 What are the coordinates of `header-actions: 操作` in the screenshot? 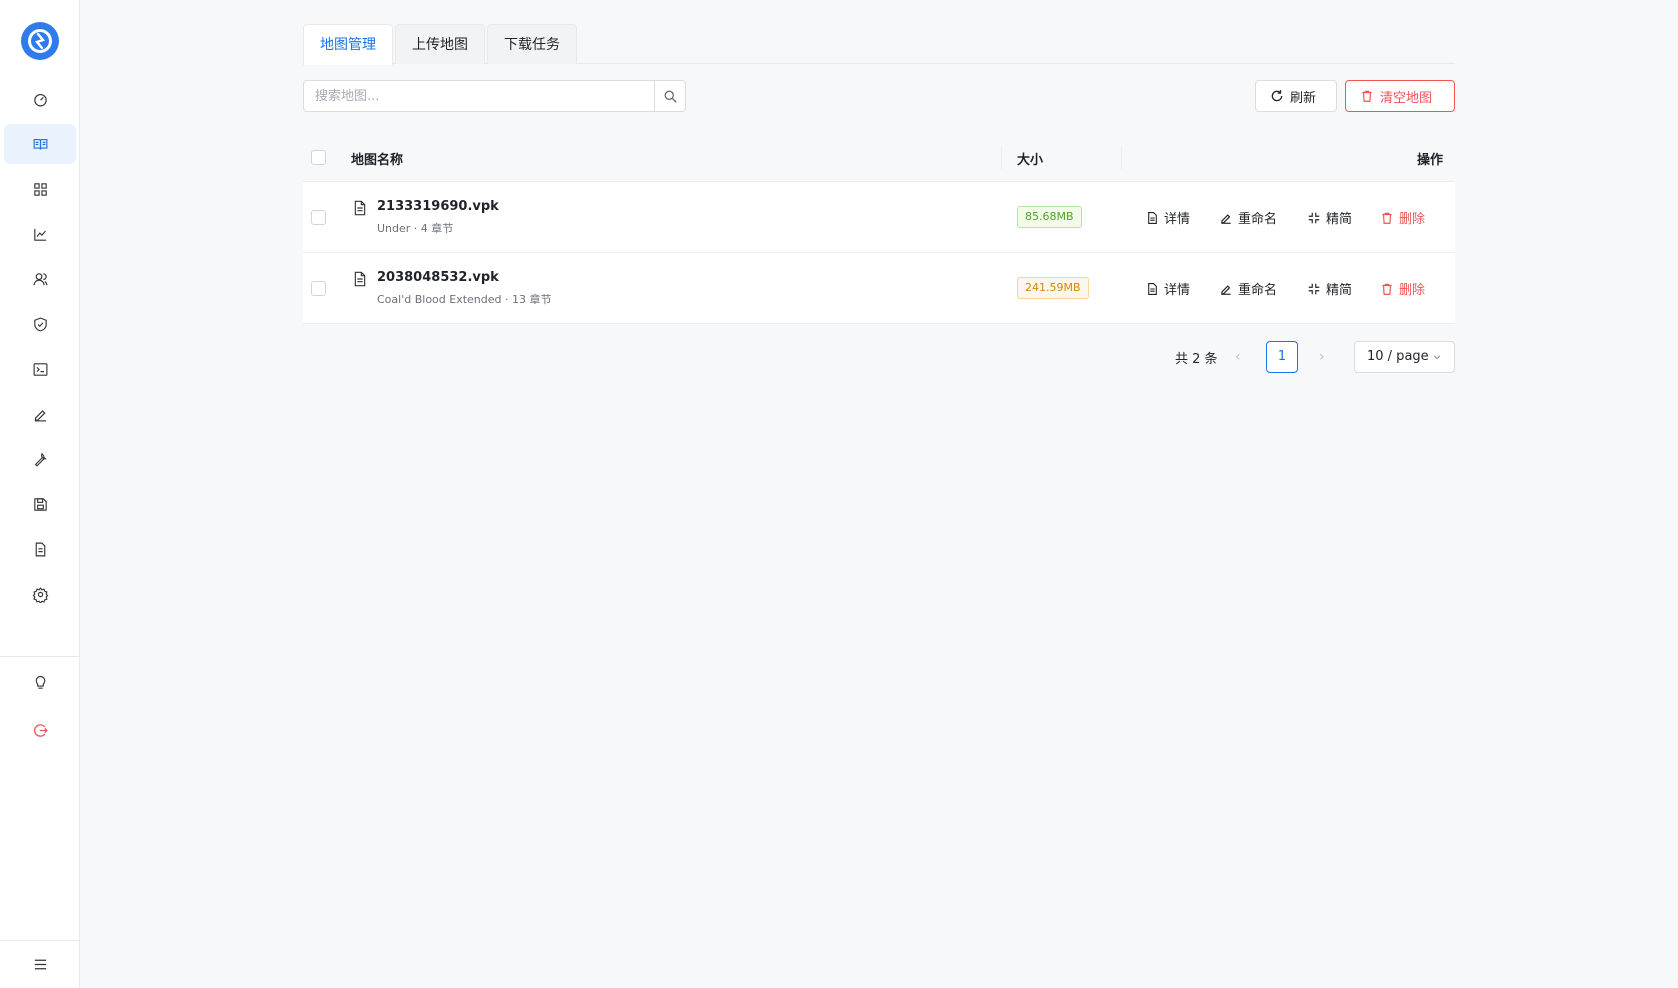 It's located at (1429, 160).